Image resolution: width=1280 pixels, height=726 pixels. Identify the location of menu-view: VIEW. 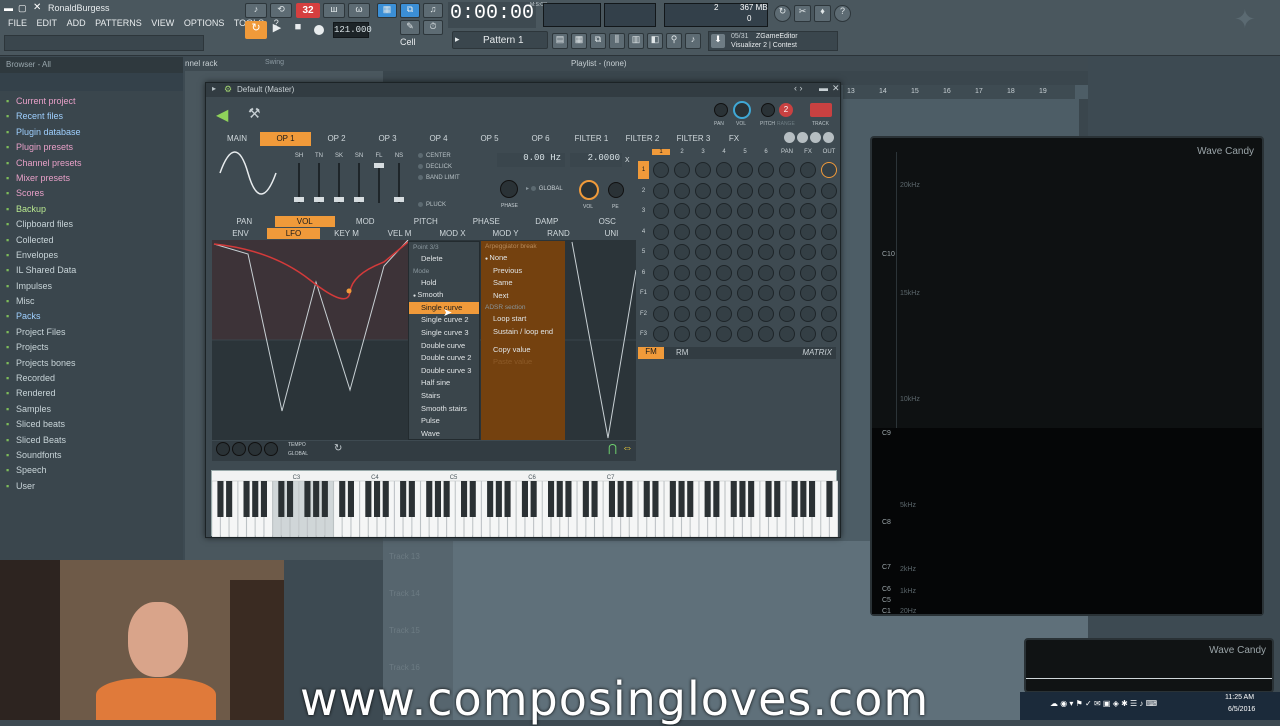
(162, 23).